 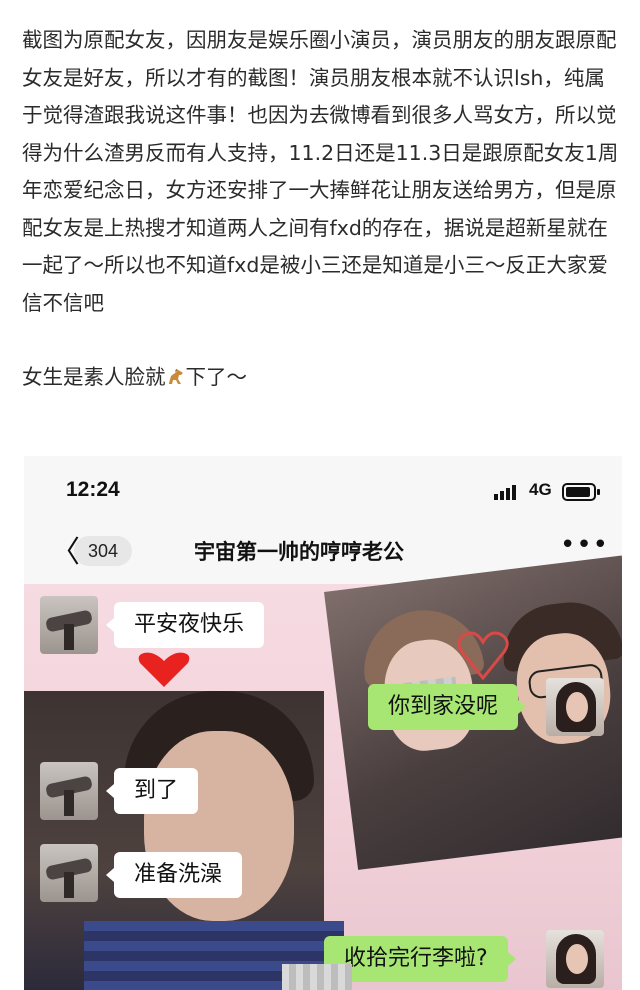 What do you see at coordinates (216, 377) in the screenshot?
I see `post-paragraph-2-end: 下了～` at bounding box center [216, 377].